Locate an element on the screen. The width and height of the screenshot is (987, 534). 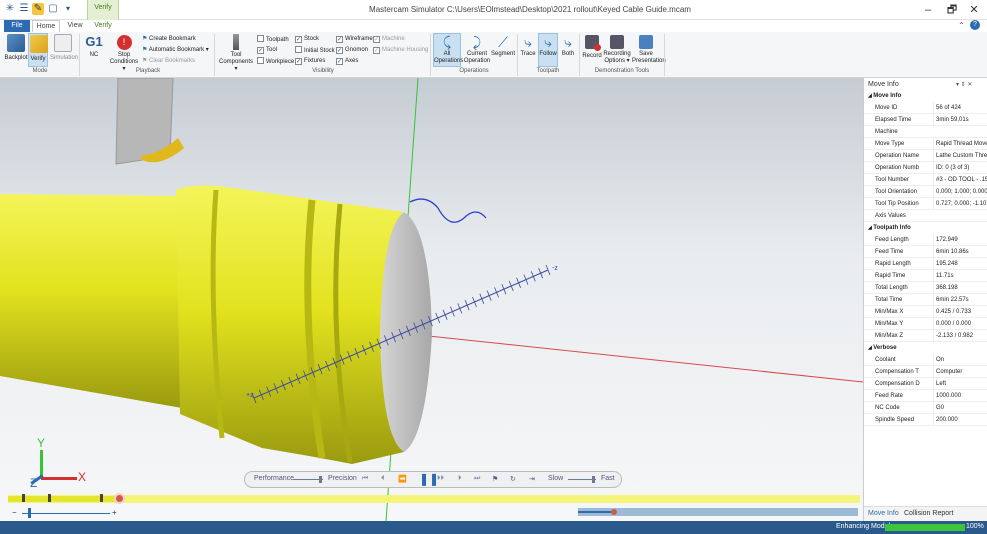
precision-slider-thumb is located at coordinates (320, 479).